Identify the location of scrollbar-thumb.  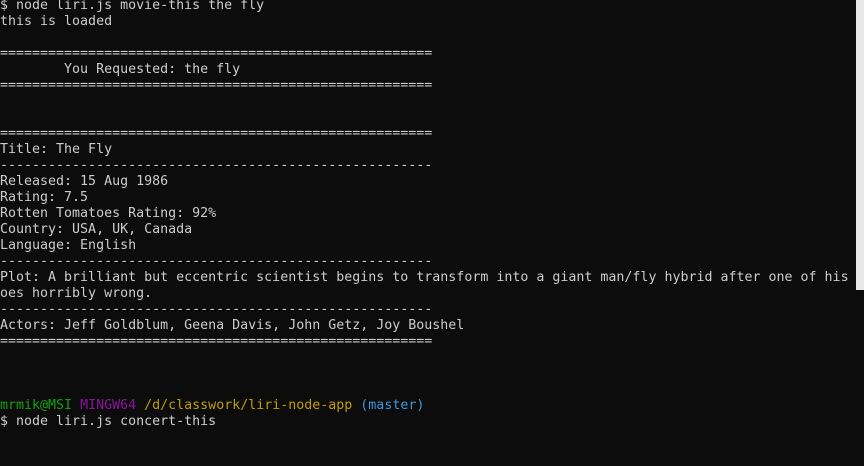
(860, 145).